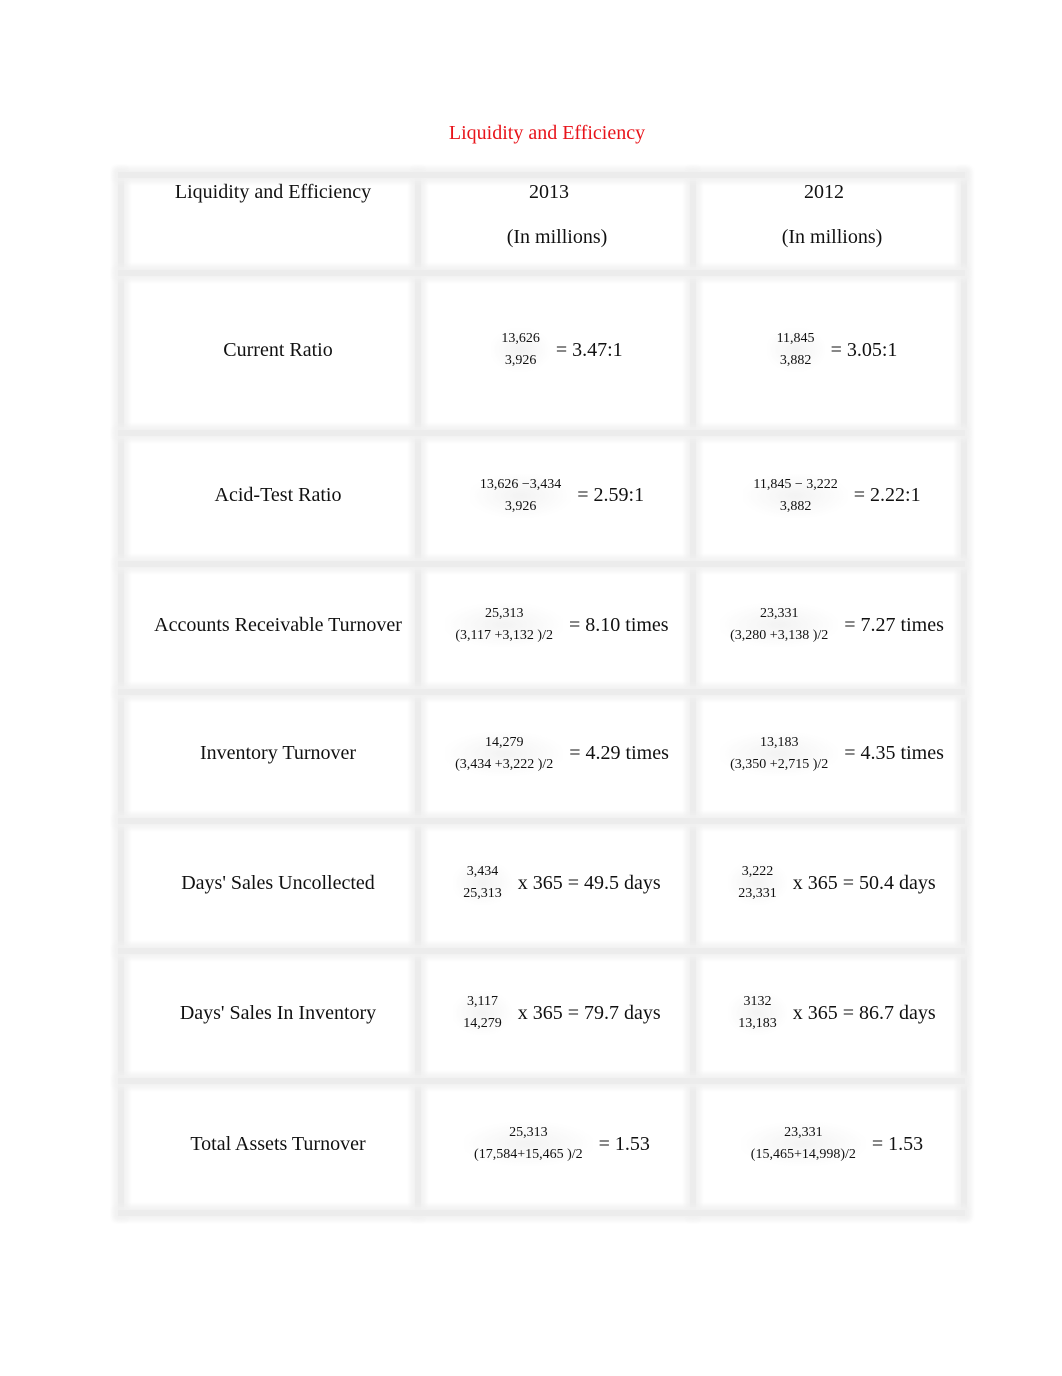  I want to click on formula-cell-2013: 13,626 3,926 = 3.47:1, so click(557, 350).